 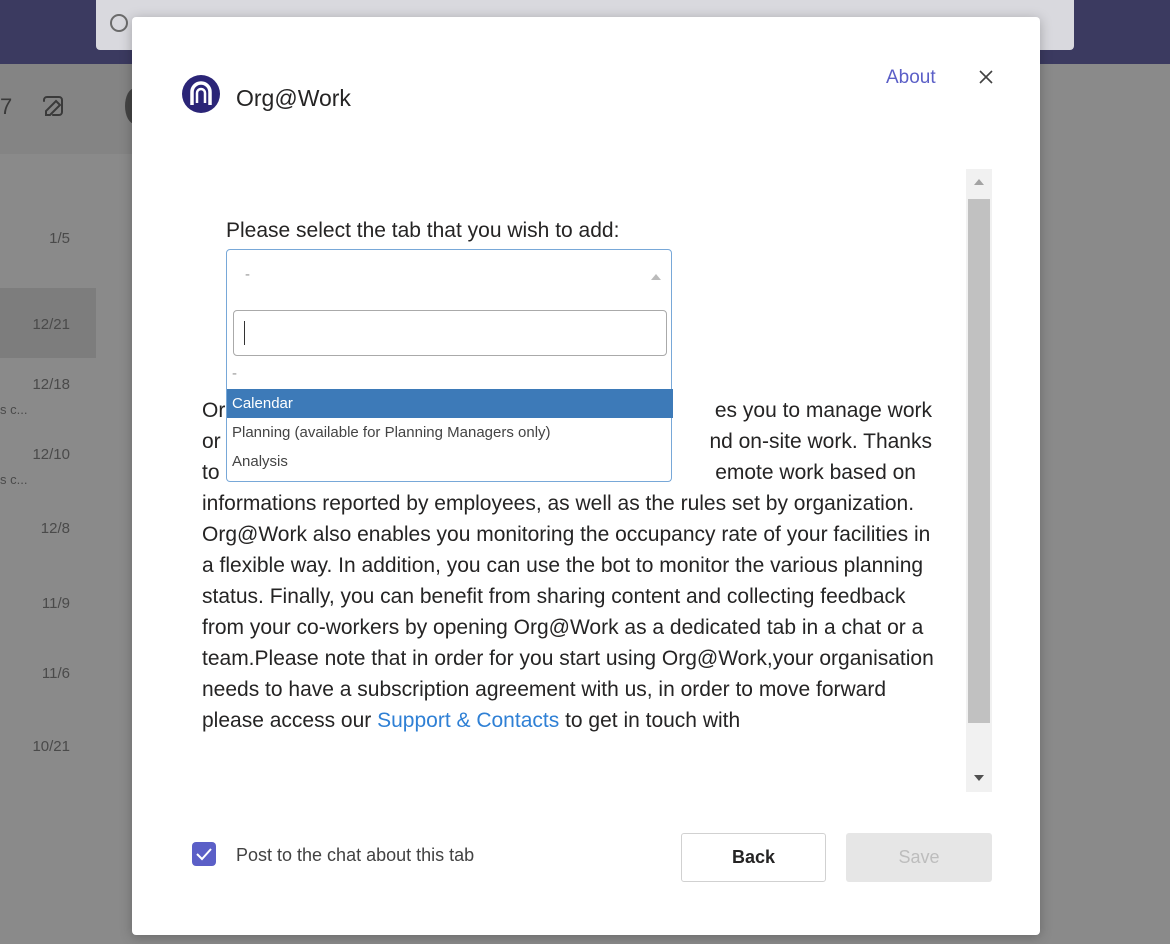 What do you see at coordinates (55, 528) in the screenshot?
I see `chat-item-date: 12/8` at bounding box center [55, 528].